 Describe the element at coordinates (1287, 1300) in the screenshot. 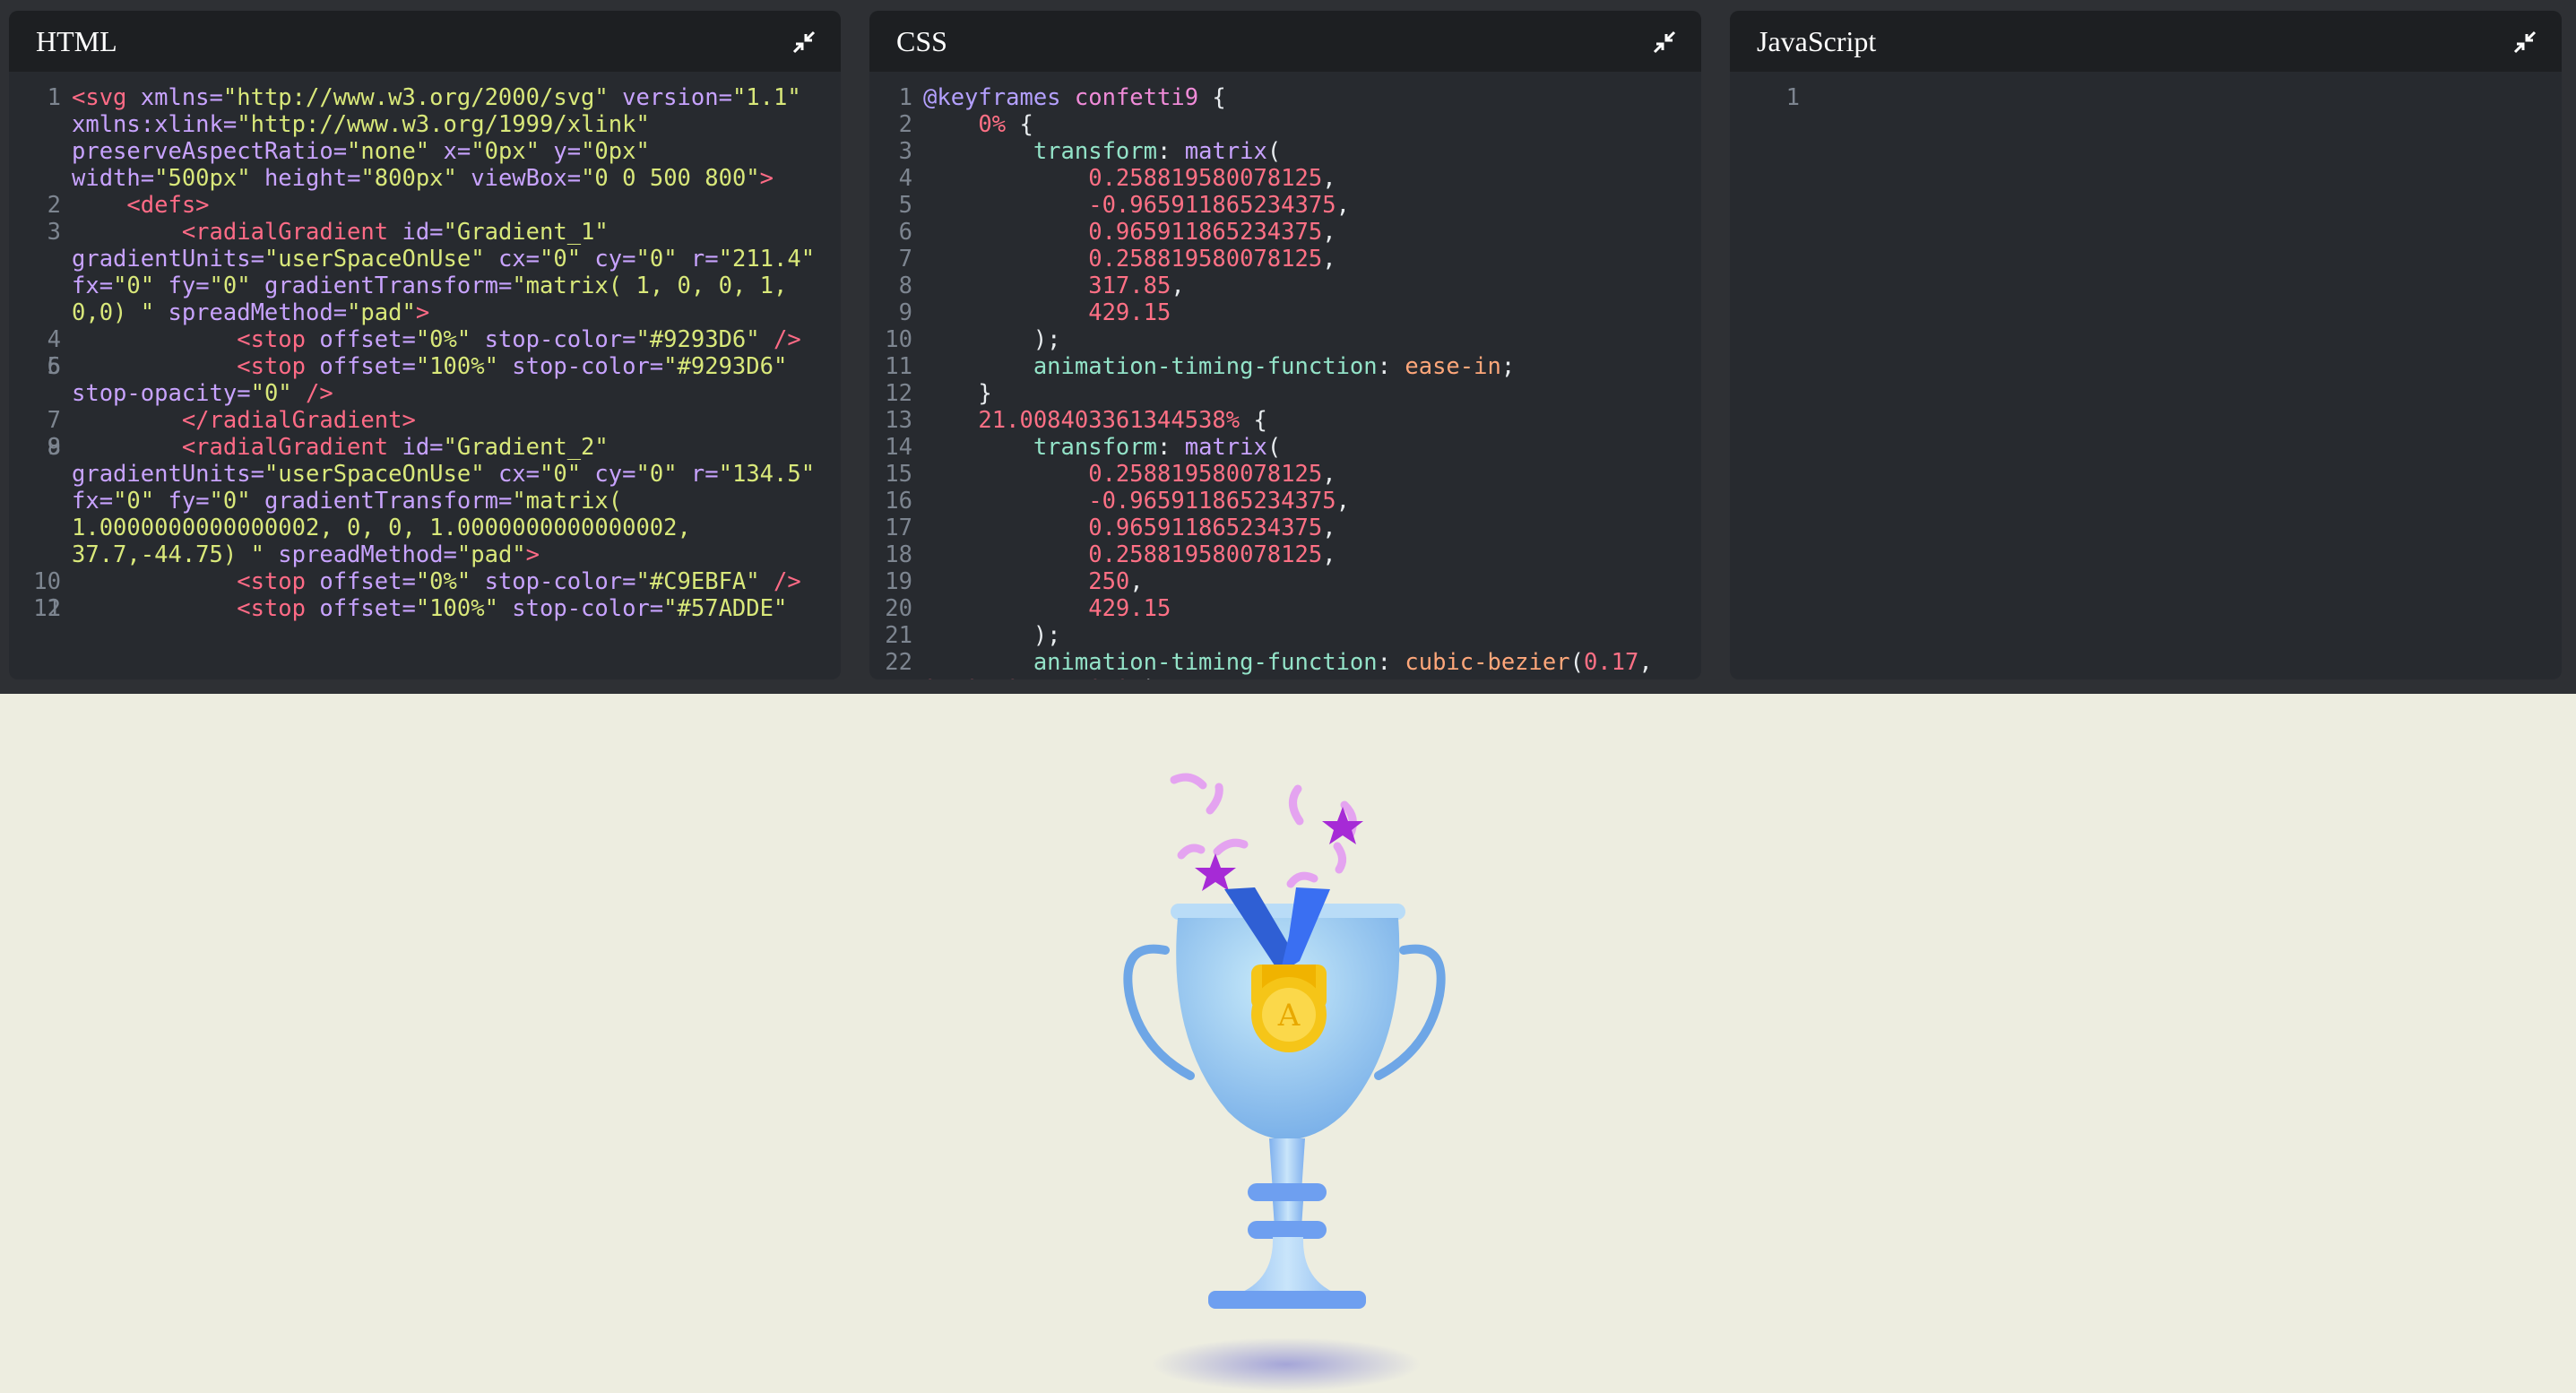

I see `trophy-plinth` at that location.